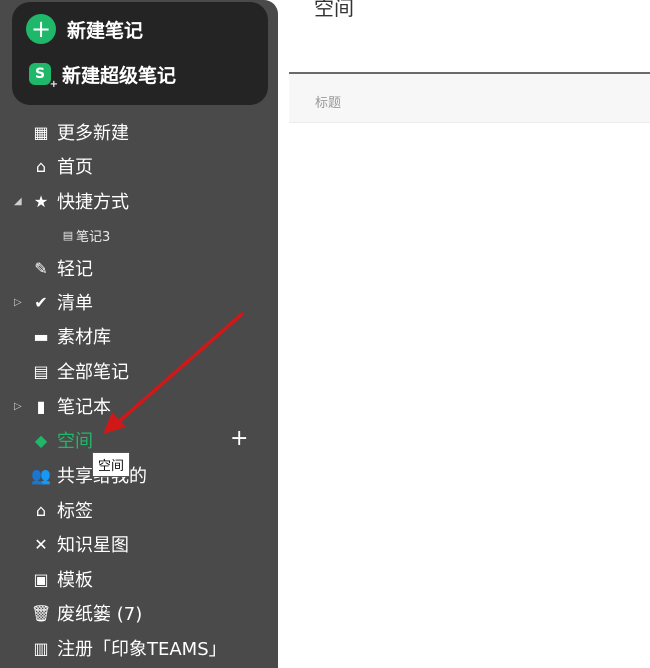  What do you see at coordinates (114, 423) in the screenshot?
I see `annotation-arrow-head` at bounding box center [114, 423].